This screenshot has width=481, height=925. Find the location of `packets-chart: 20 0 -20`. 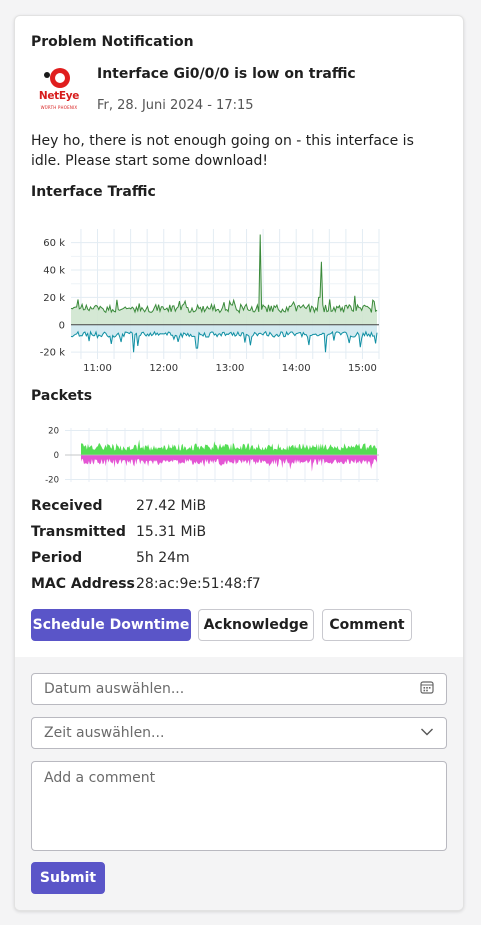

packets-chart: 20 0 -20 is located at coordinates (212, 456).